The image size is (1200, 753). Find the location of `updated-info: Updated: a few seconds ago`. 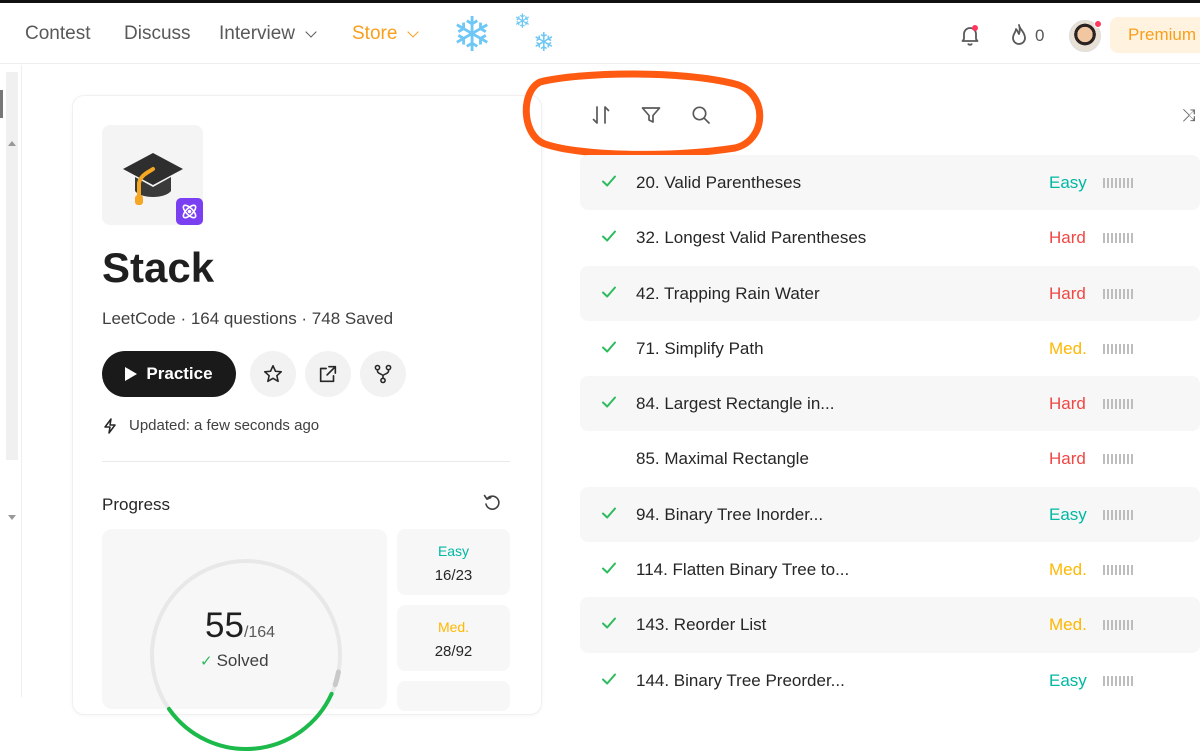

updated-info: Updated: a few seconds ago is located at coordinates (211, 425).